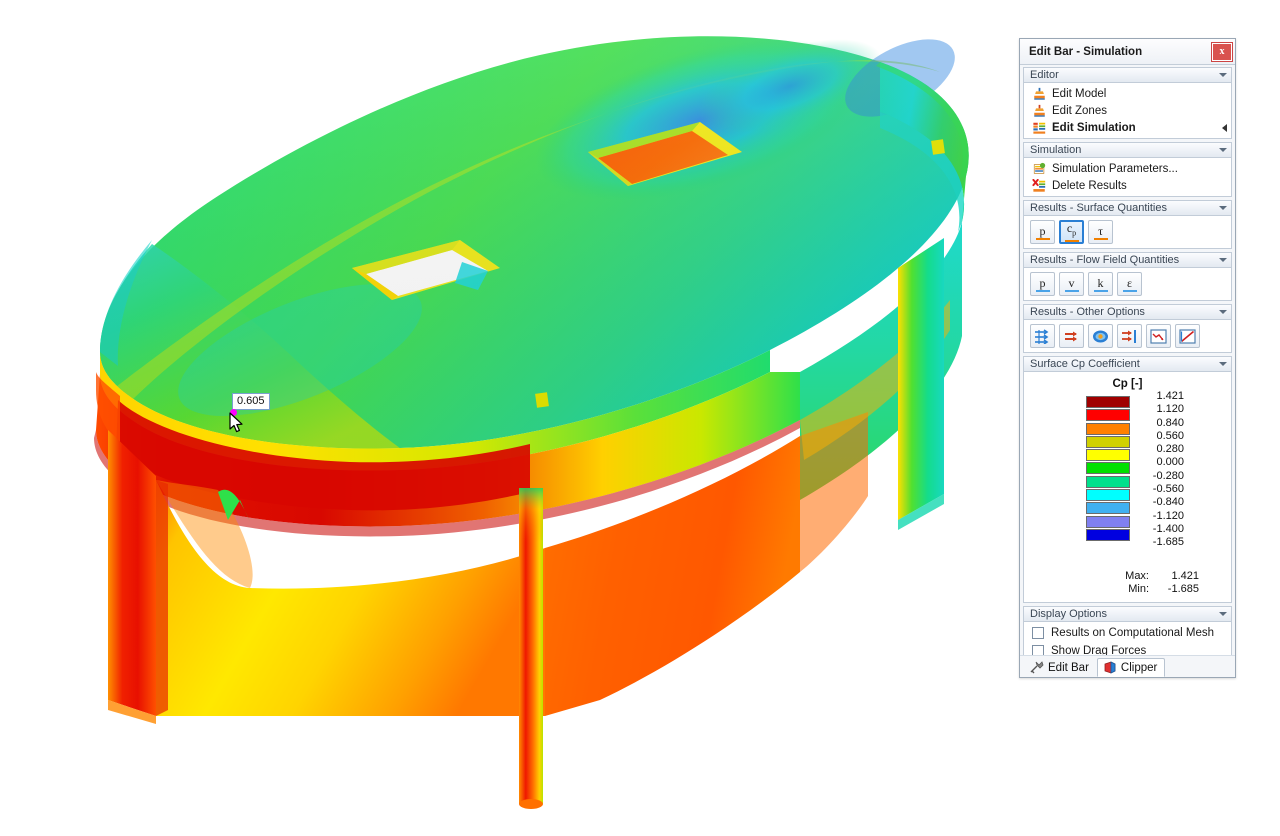  I want to click on streamlines-button, so click(1042, 336).